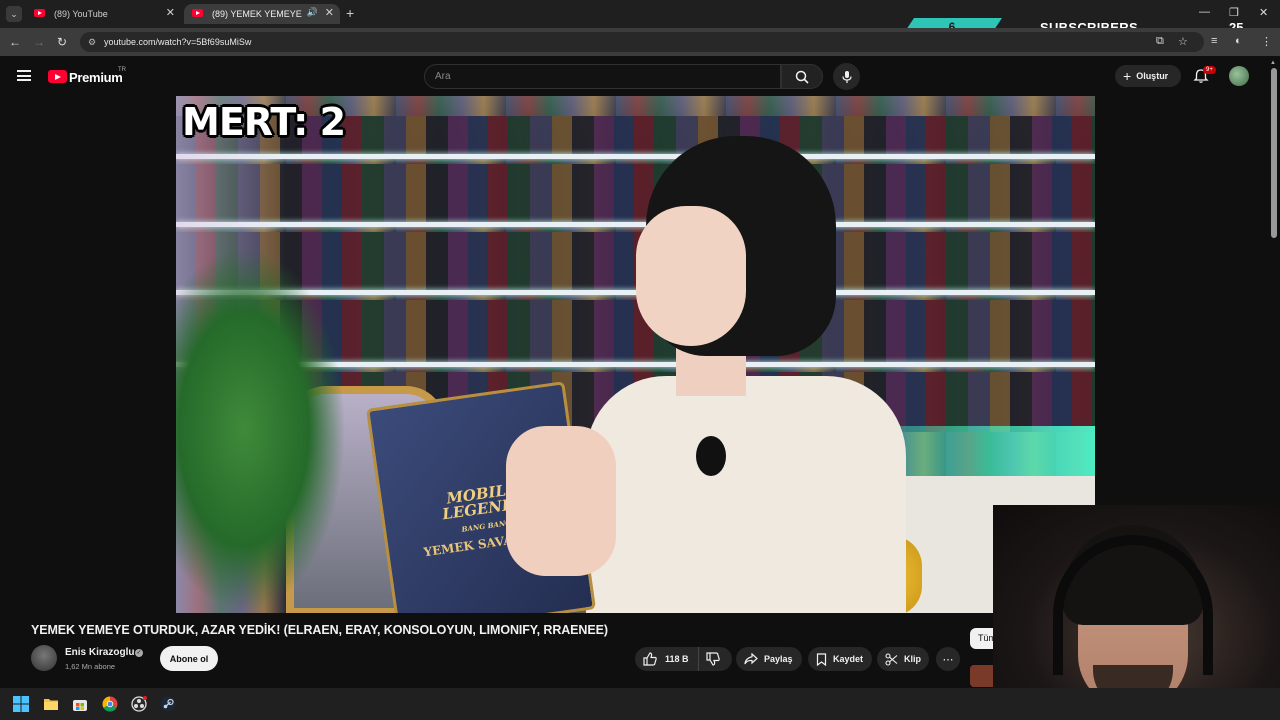 The height and width of the screenshot is (720, 1280). Describe the element at coordinates (1127, 76) in the screenshot. I see `plus-icon: +` at that location.